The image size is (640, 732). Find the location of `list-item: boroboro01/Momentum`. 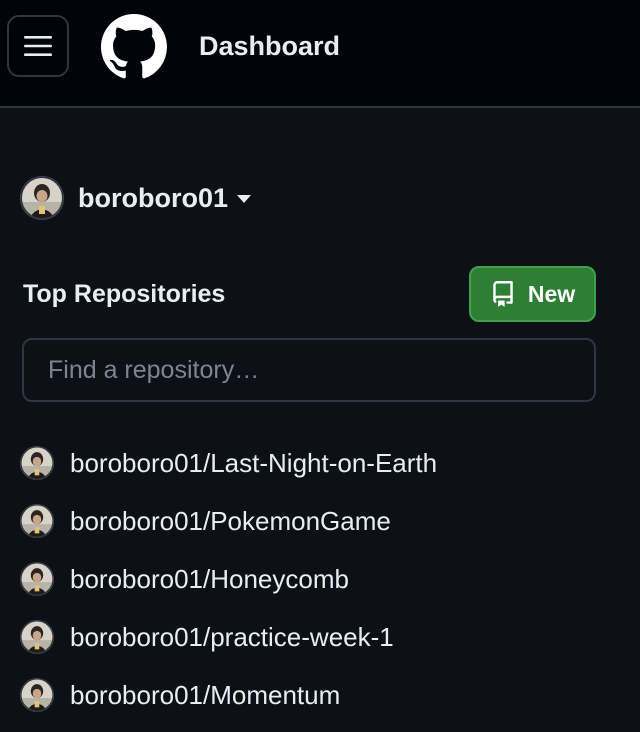

list-item: boroboro01/Momentum is located at coordinates (228, 695).